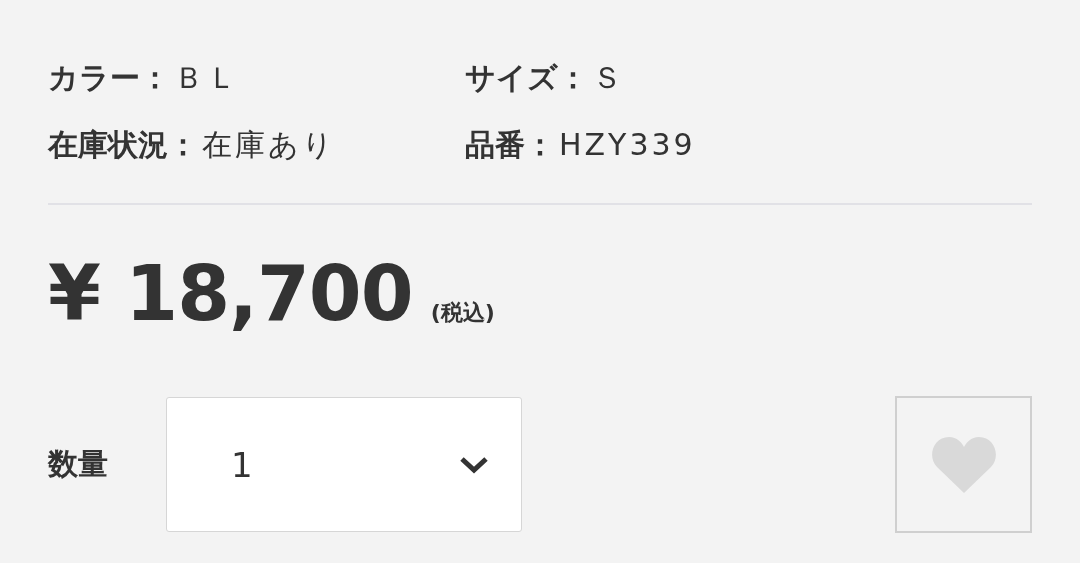 This screenshot has width=1080, height=563. Describe the element at coordinates (123, 145) in the screenshot. I see `detail-label: 在庫状況：` at that location.